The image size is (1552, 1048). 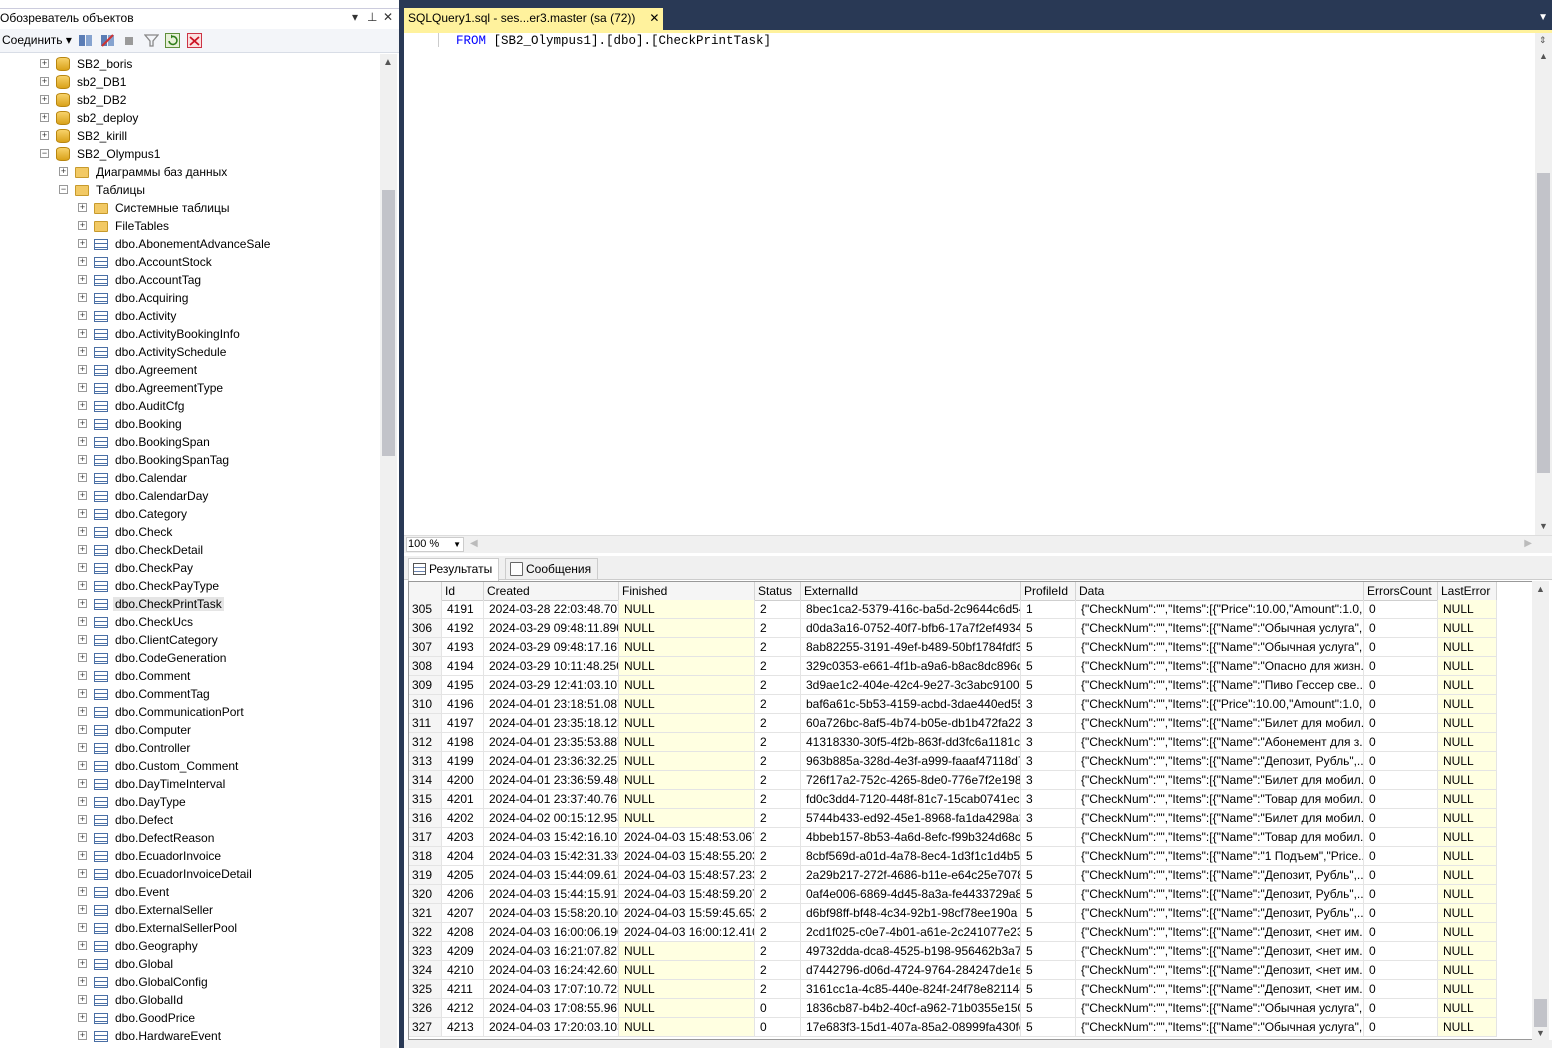 I want to click on tree-node-table: + dbo.Global, so click(x=190, y=964).